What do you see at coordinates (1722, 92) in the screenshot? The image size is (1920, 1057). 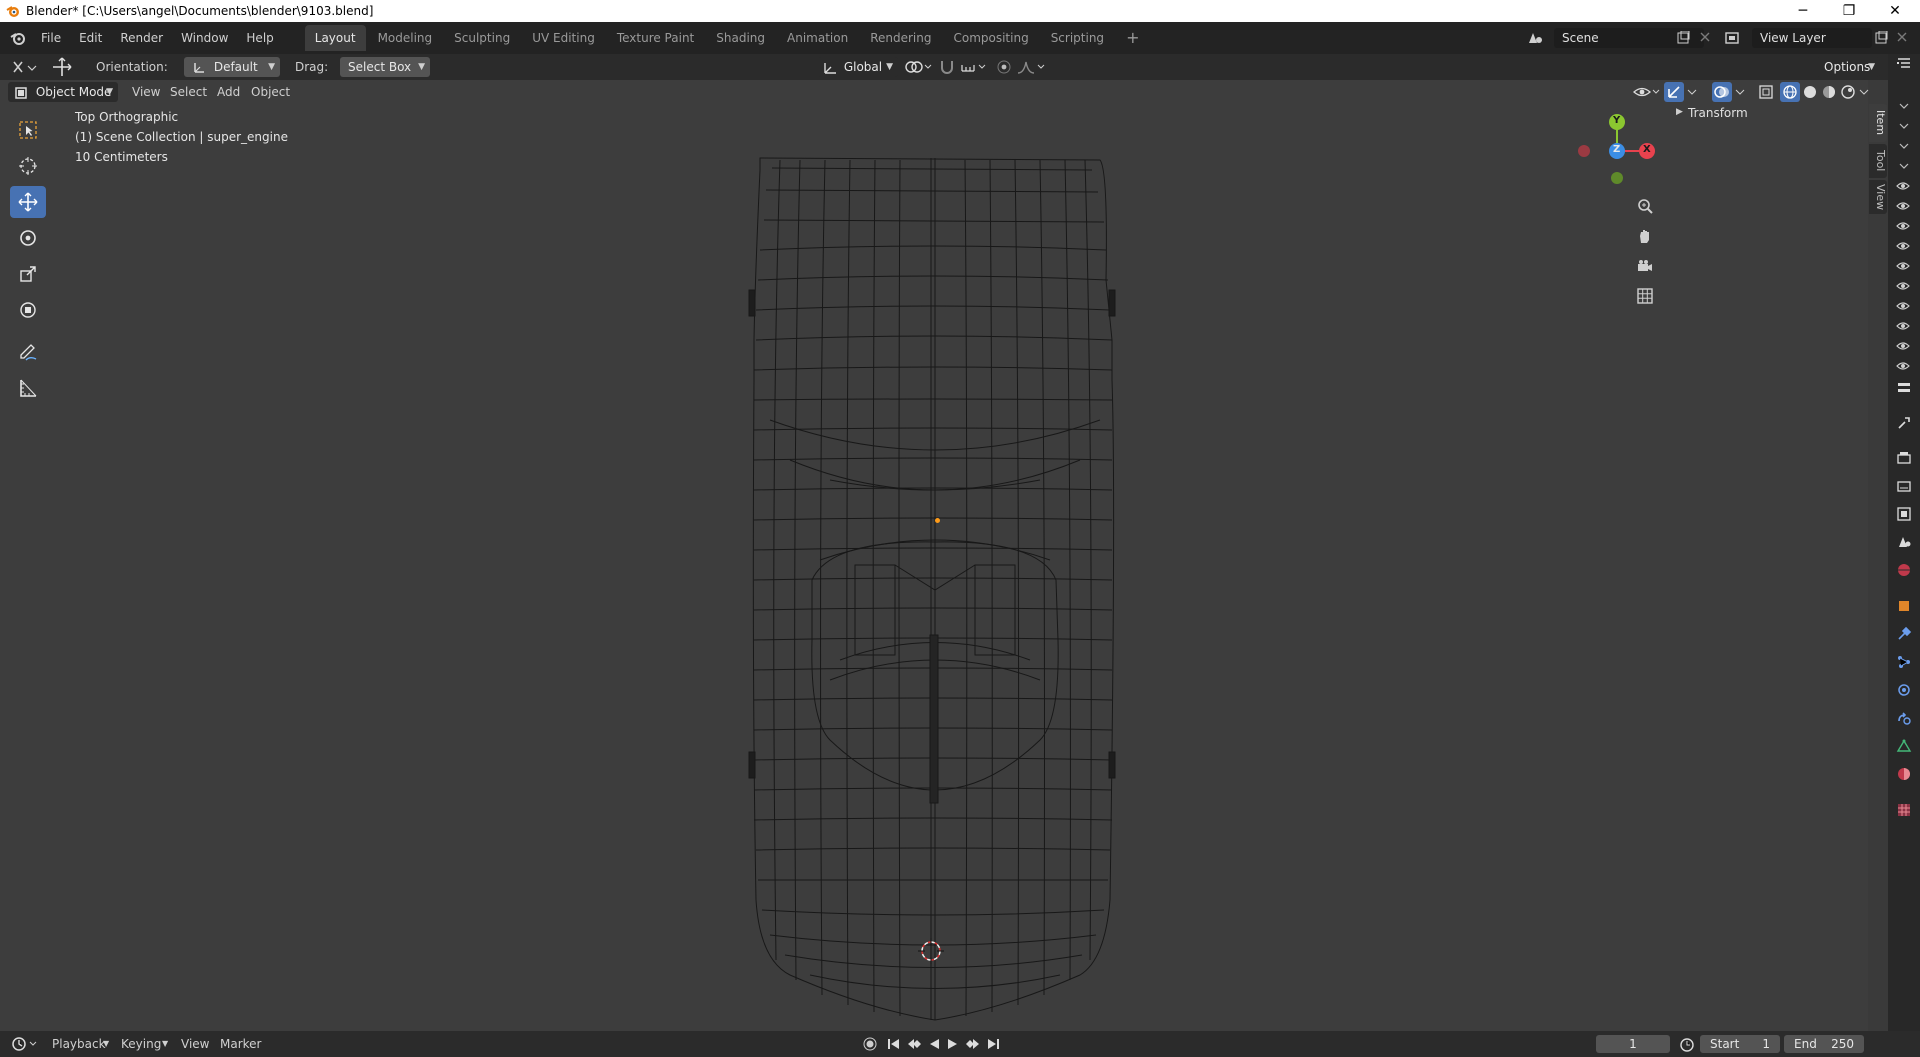 I see `toggle-overlays-button` at bounding box center [1722, 92].